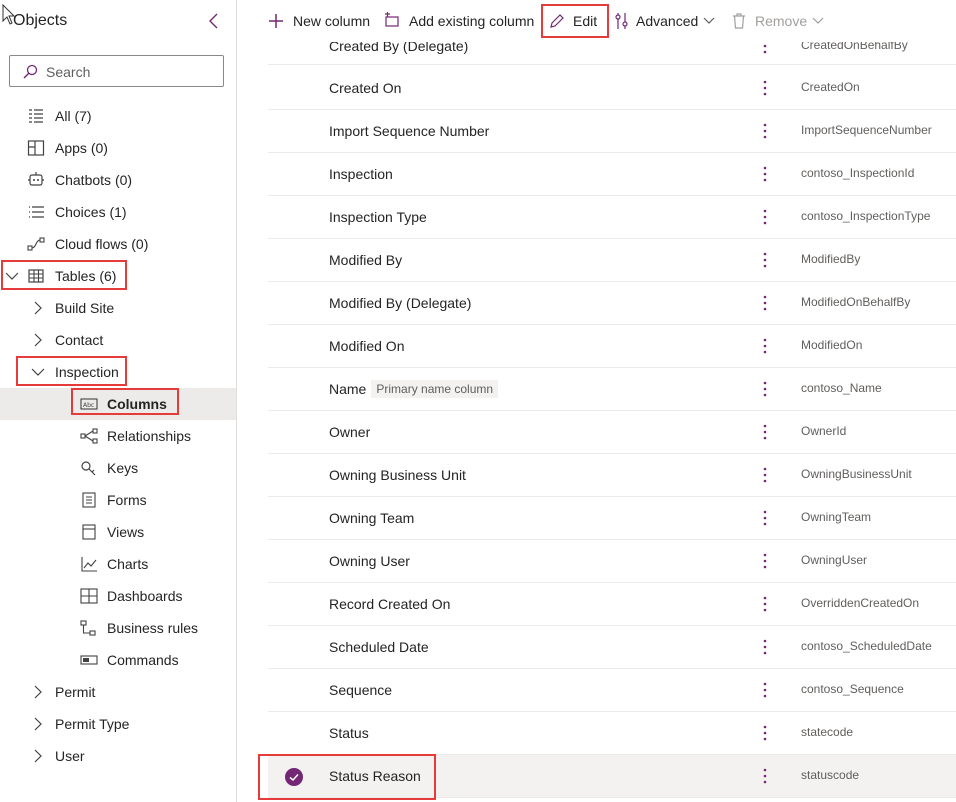 The width and height of the screenshot is (956, 802). What do you see at coordinates (612, 217) in the screenshot?
I see `table-row: Inspection Type contoso_InspectionType` at bounding box center [612, 217].